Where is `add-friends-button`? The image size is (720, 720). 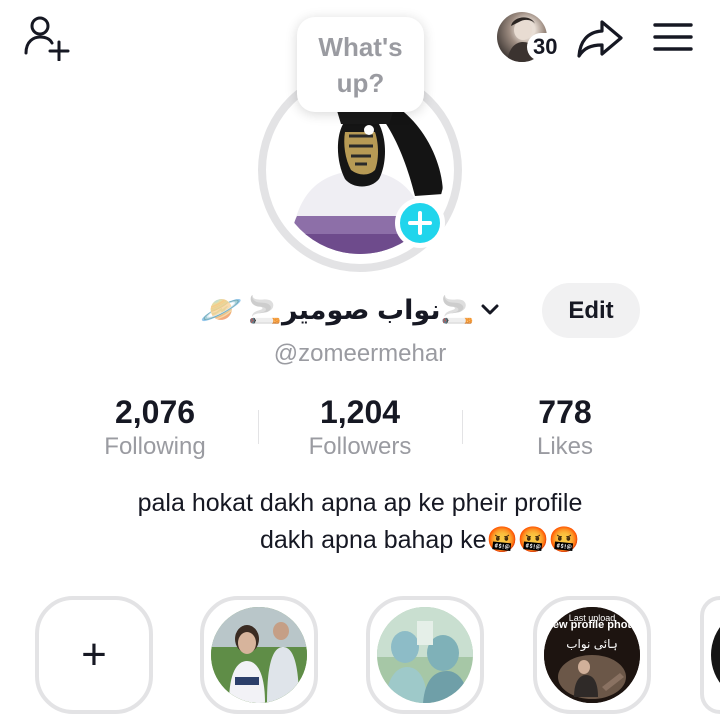
add-friends-button is located at coordinates (46, 37).